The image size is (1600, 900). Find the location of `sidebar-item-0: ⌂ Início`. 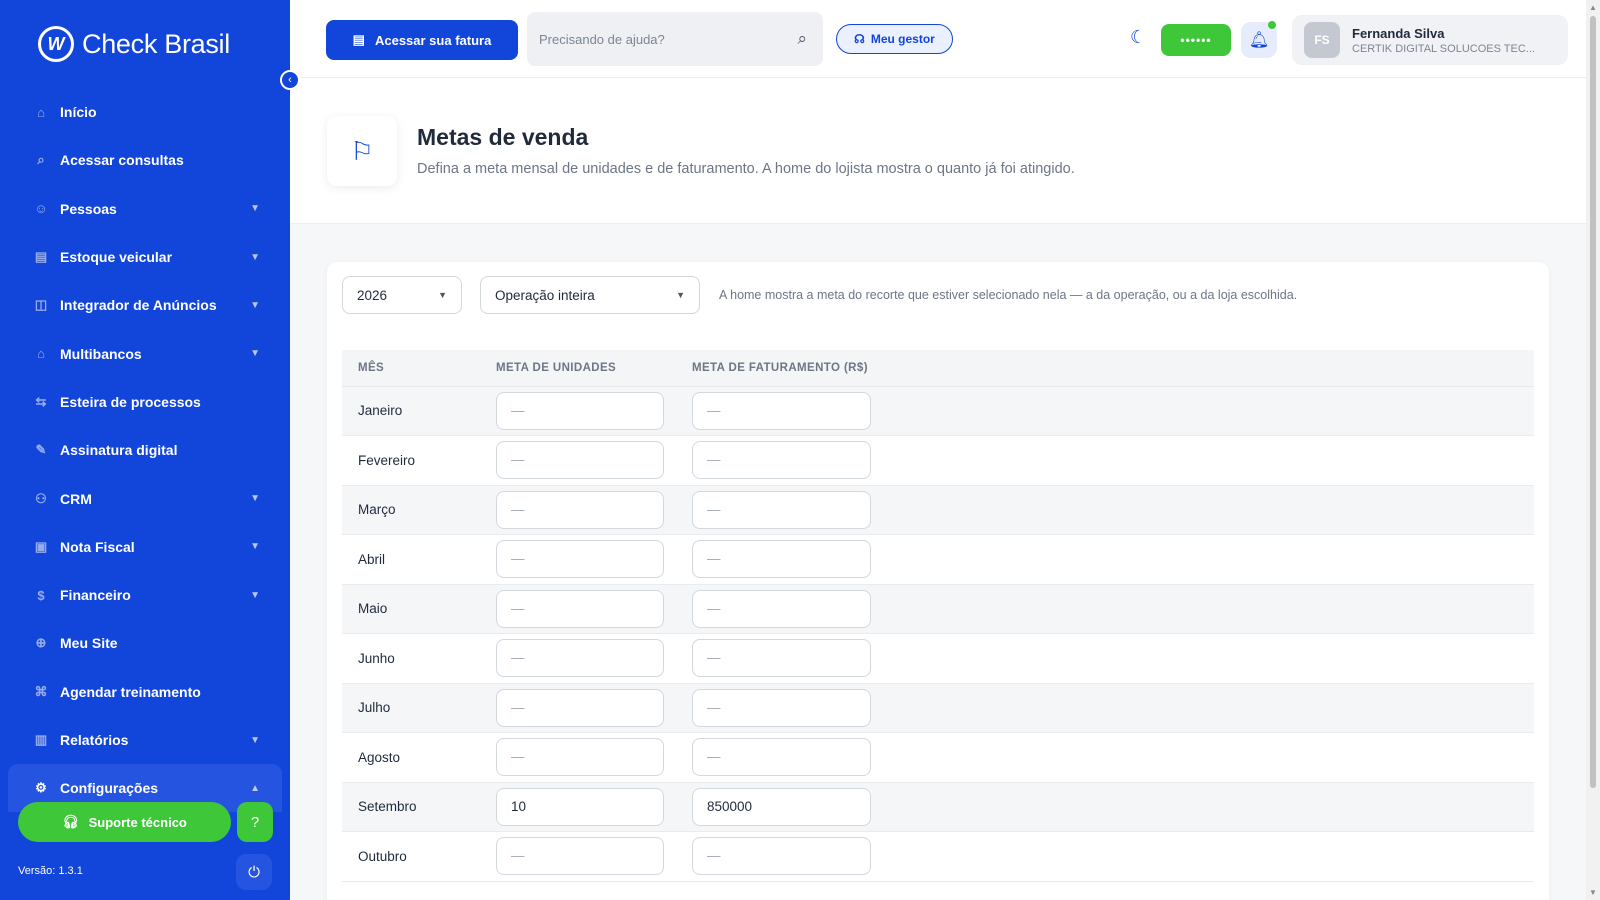

sidebar-item-0: ⌂ Início is located at coordinates (145, 112).